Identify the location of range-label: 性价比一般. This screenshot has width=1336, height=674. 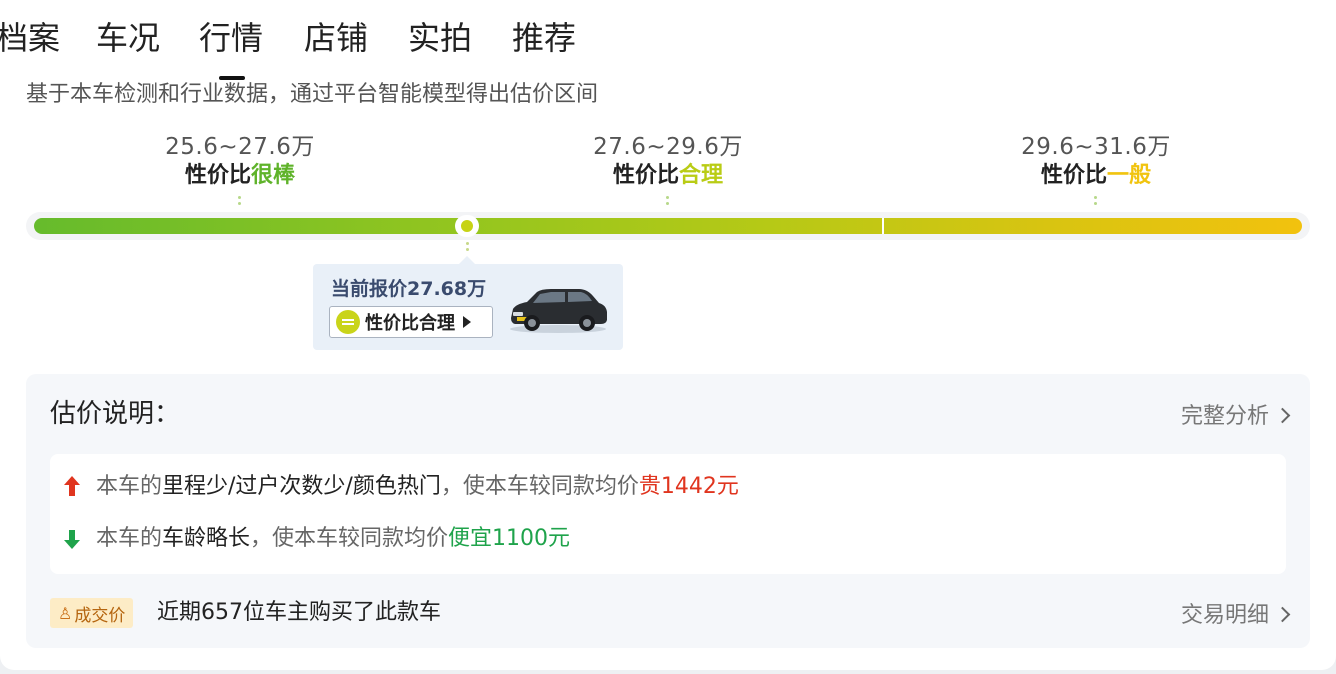
(1096, 175).